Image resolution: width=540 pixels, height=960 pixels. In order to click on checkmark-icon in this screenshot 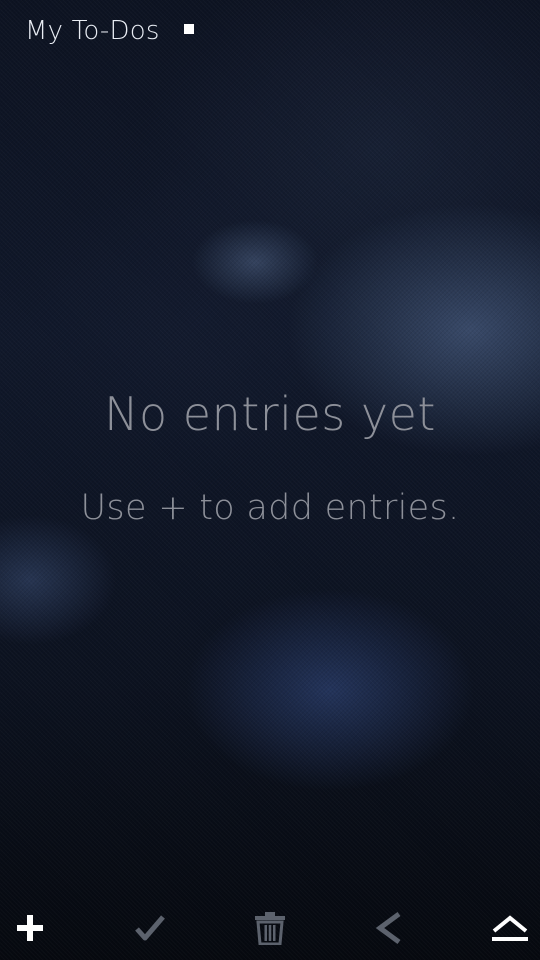, I will do `click(150, 928)`.